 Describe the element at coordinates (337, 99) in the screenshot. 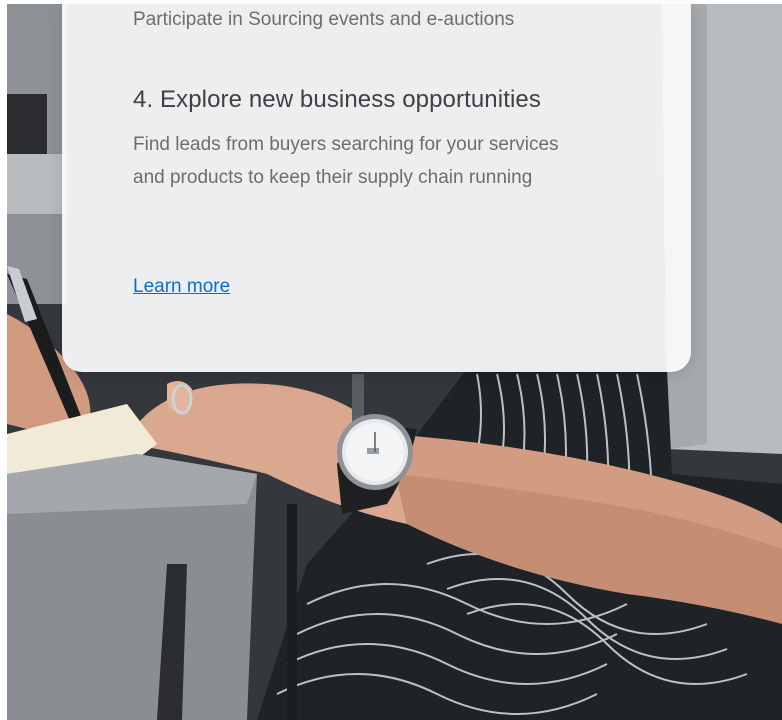

I see `item-heading: 4. Explore new business opportunities` at that location.